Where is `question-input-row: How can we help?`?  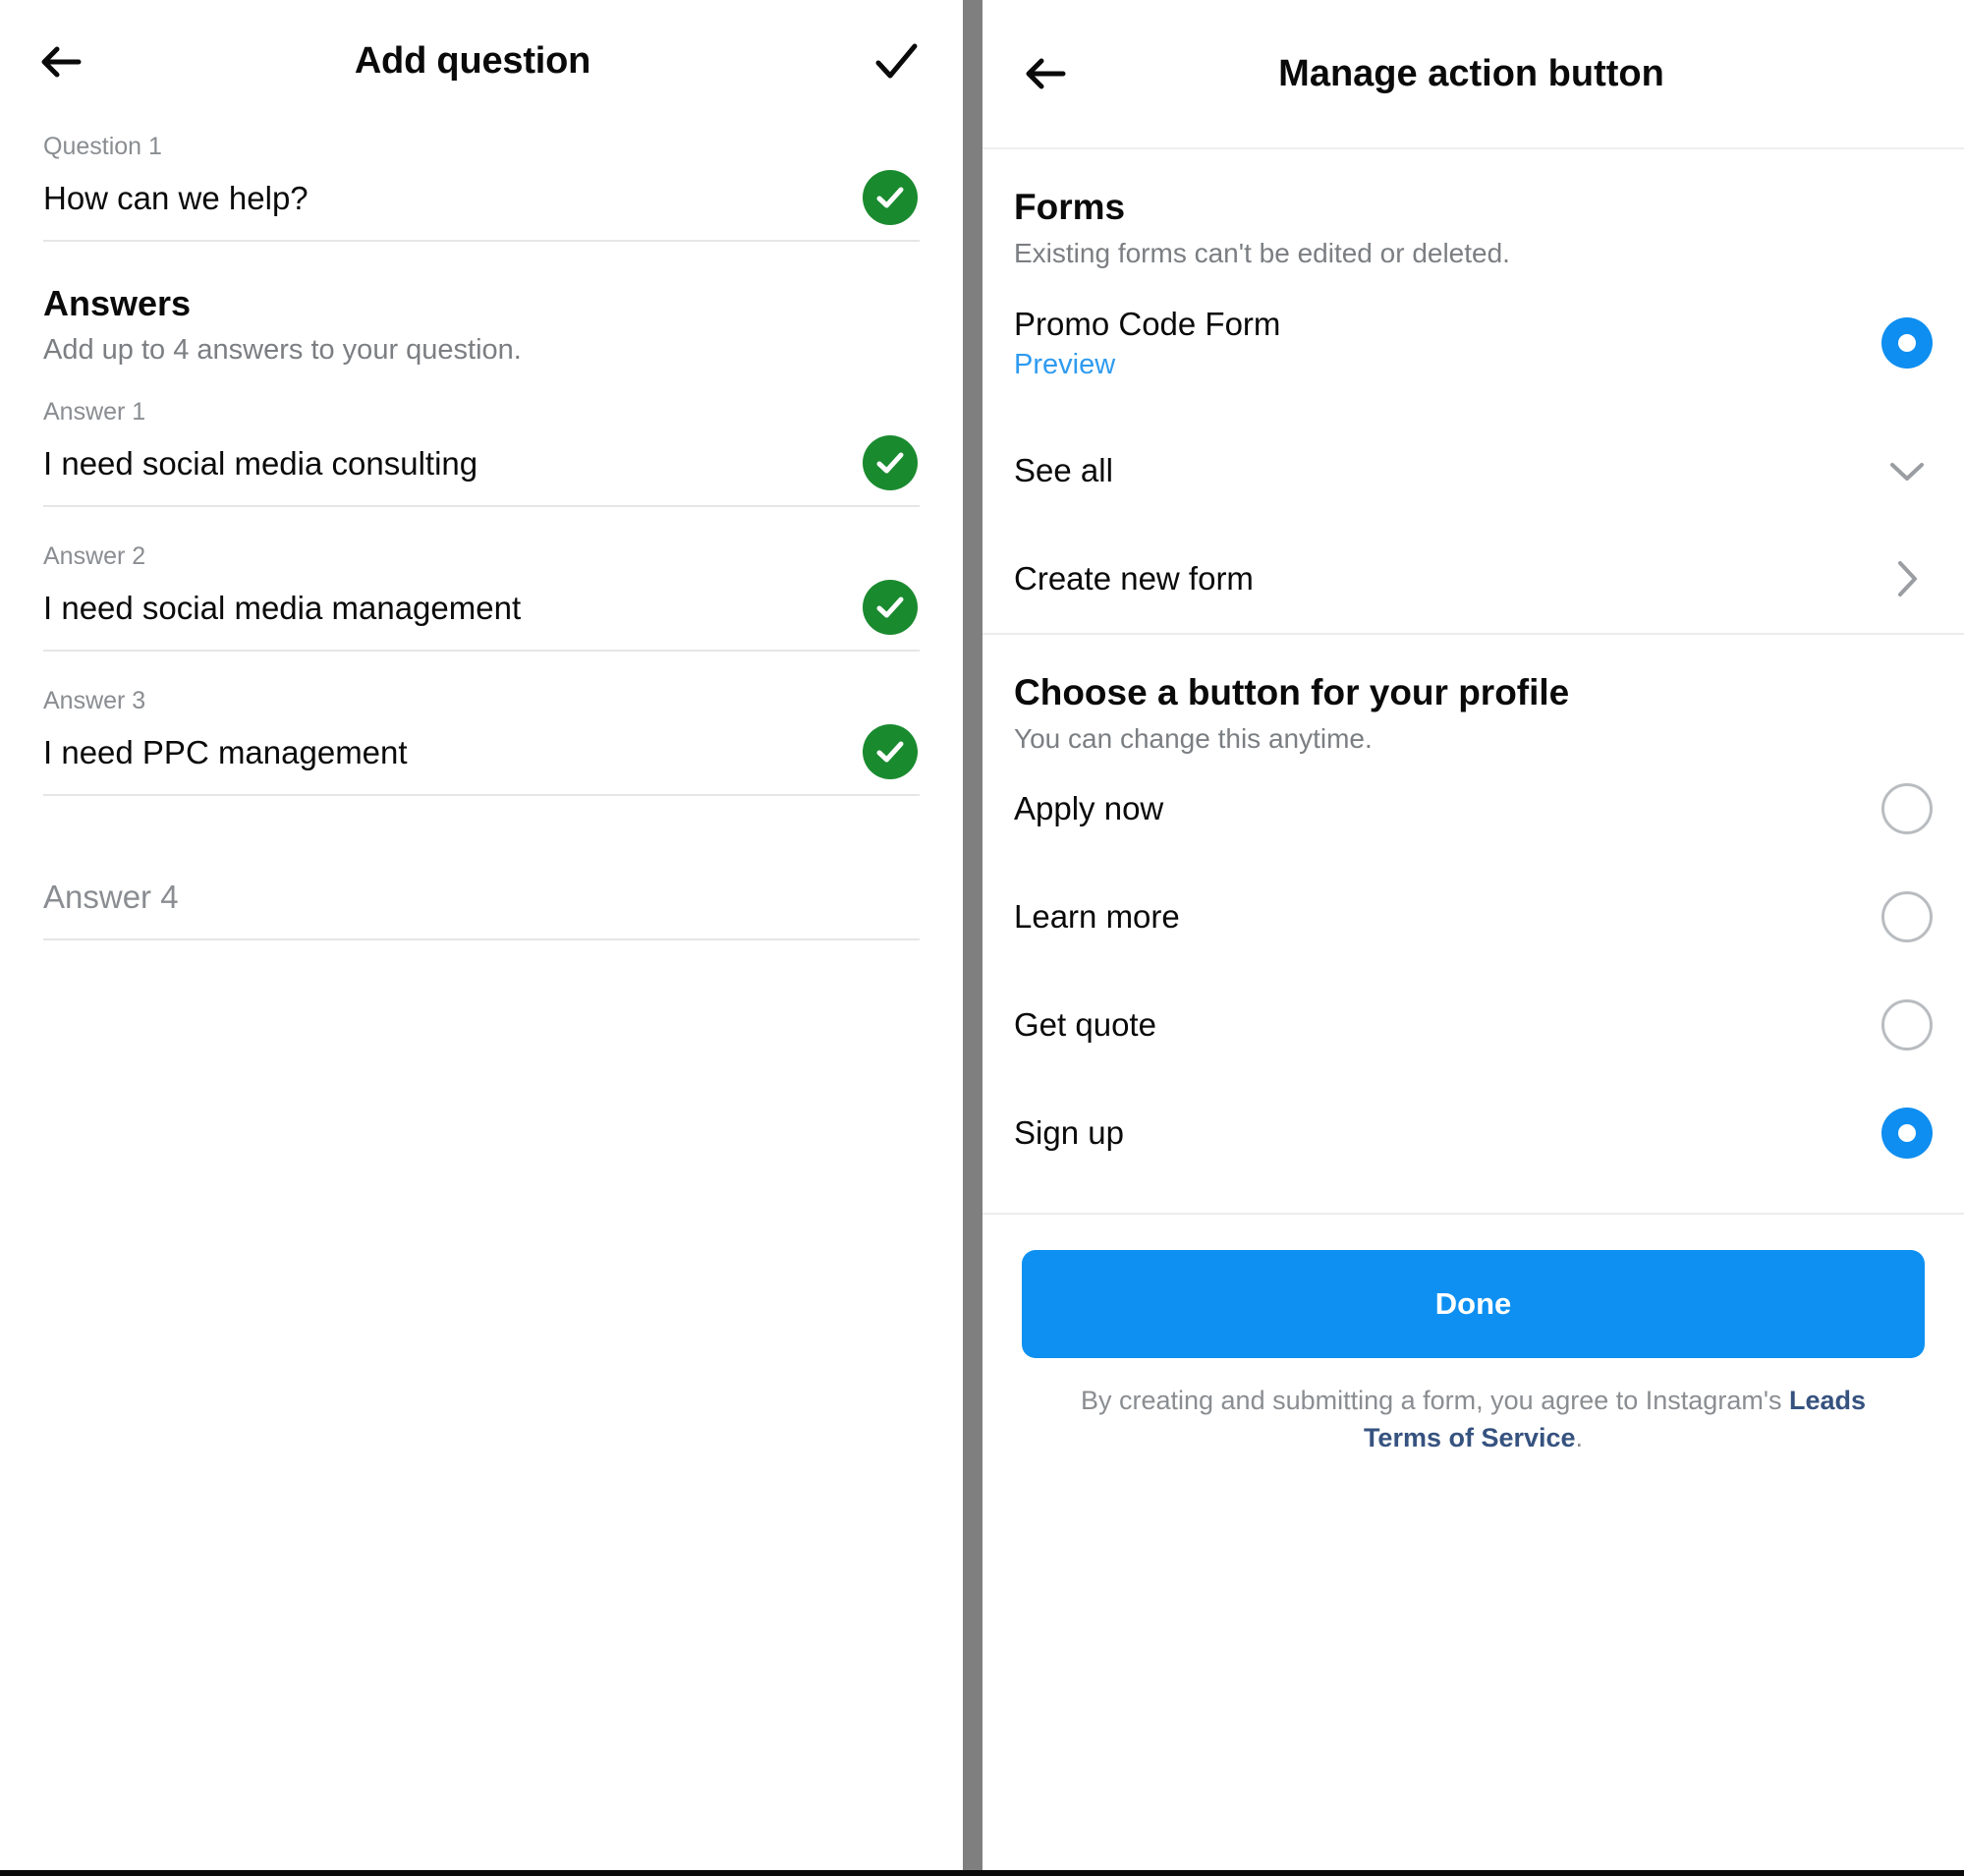 question-input-row: How can we help? is located at coordinates (481, 204).